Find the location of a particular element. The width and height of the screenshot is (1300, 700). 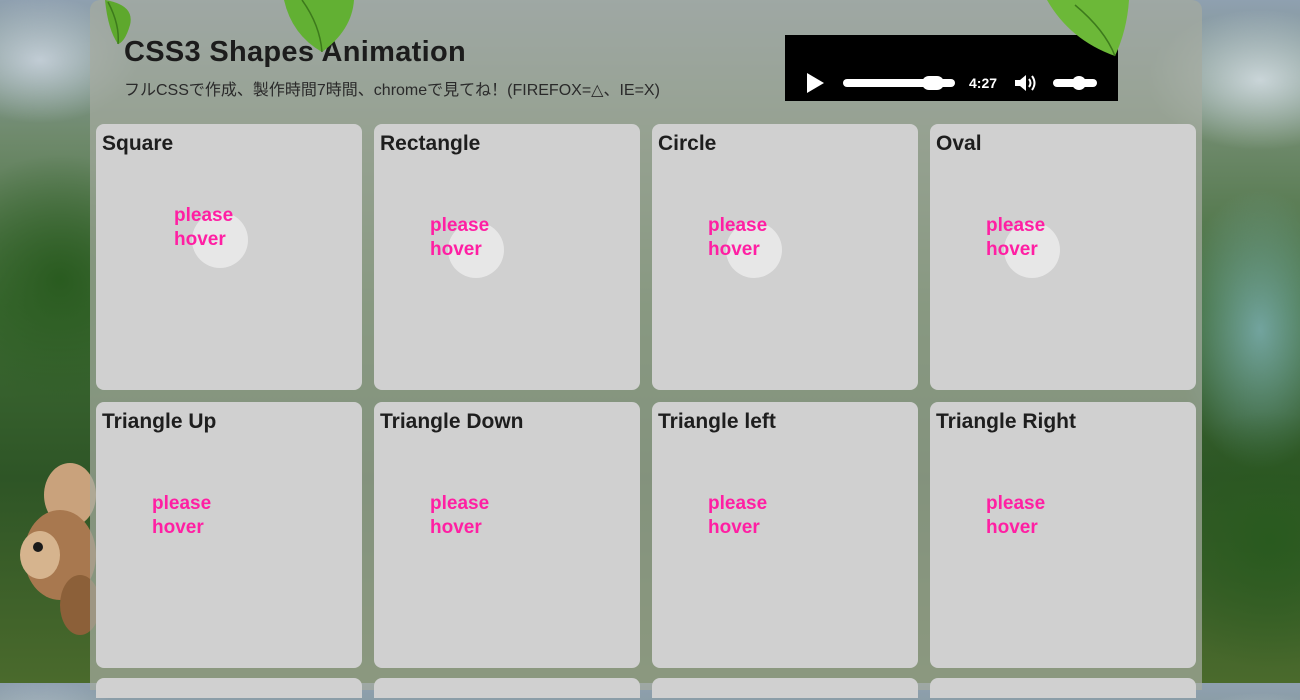

card-title: Triangle Down is located at coordinates (452, 421).